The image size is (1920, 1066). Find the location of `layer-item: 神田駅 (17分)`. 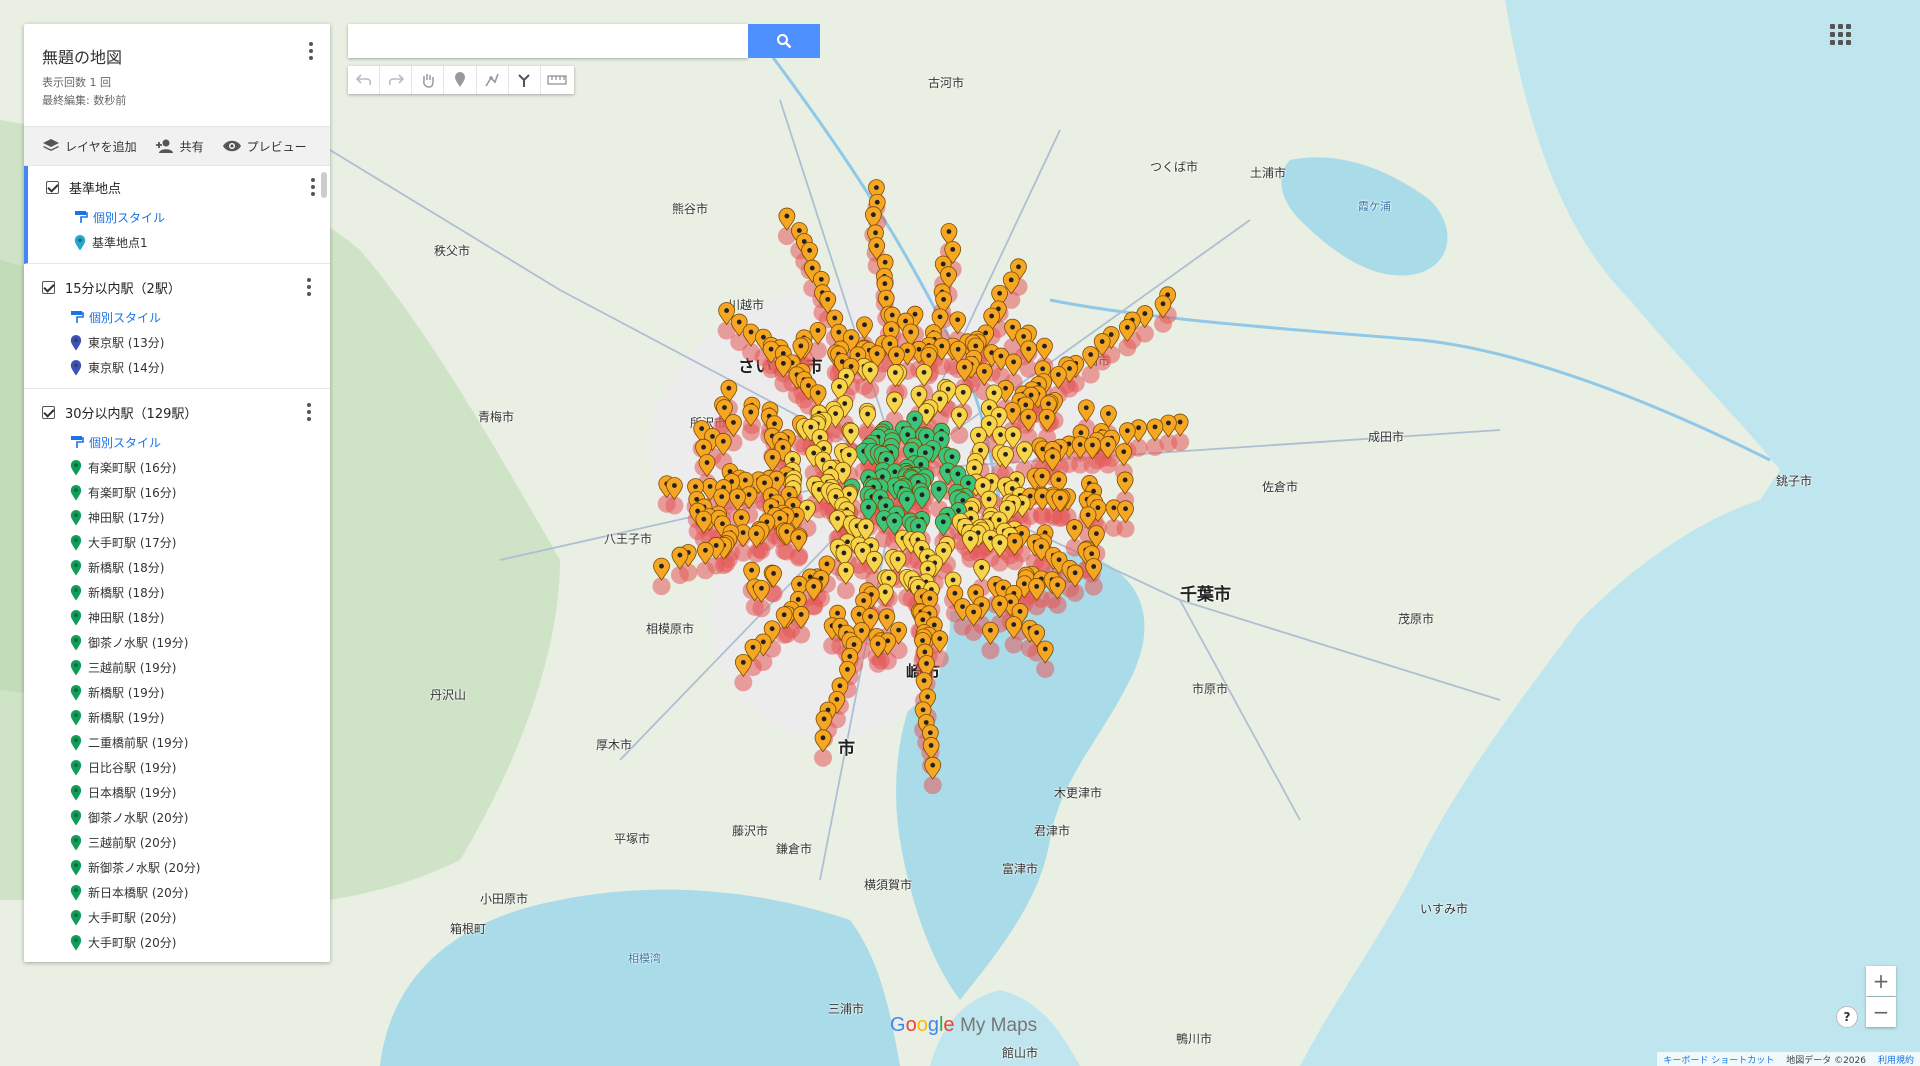

layer-item: 神田駅 (17分) is located at coordinates (177, 517).